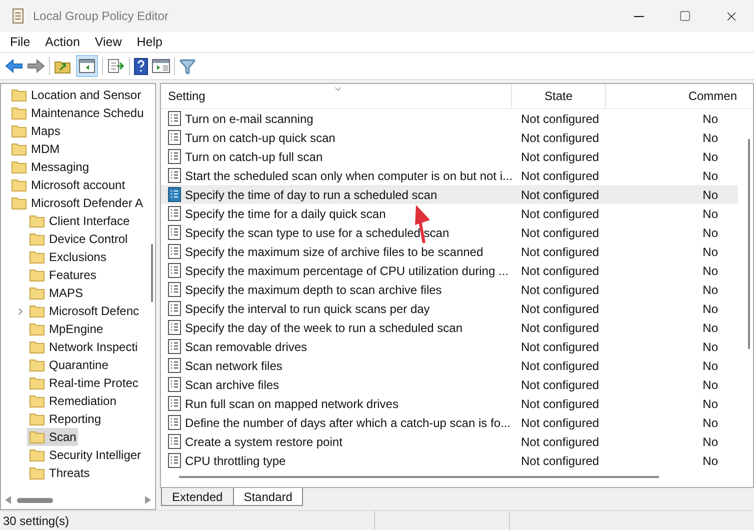  What do you see at coordinates (449, 118) in the screenshot?
I see `table-row: Turn on e-mail scanning Not configured No` at bounding box center [449, 118].